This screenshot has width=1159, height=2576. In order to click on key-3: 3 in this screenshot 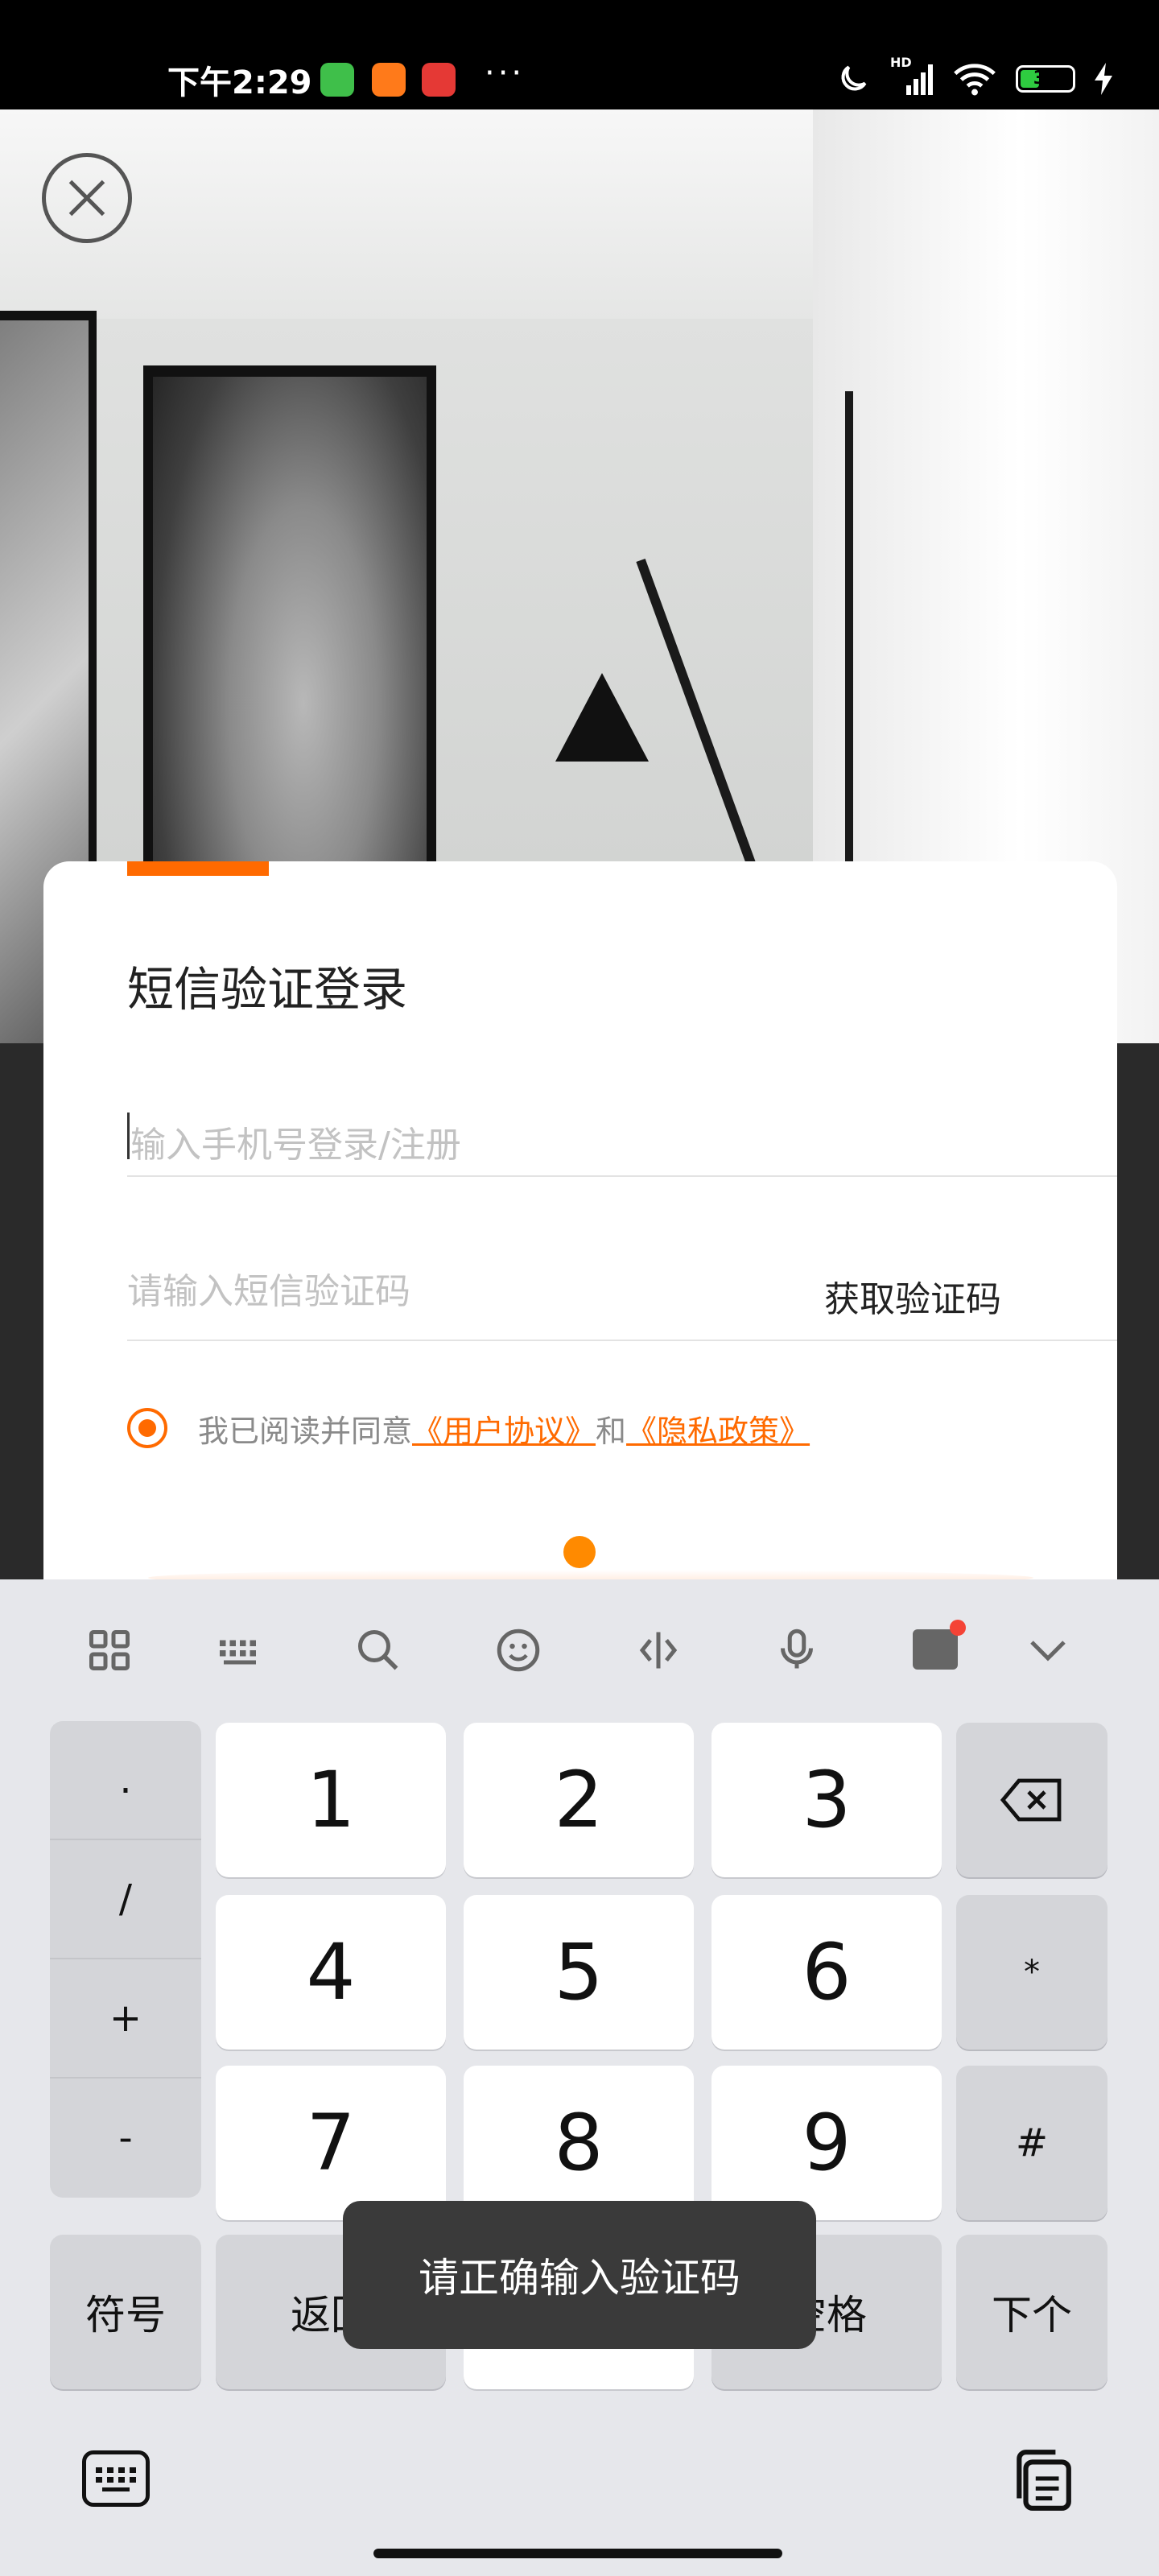, I will do `click(826, 1800)`.